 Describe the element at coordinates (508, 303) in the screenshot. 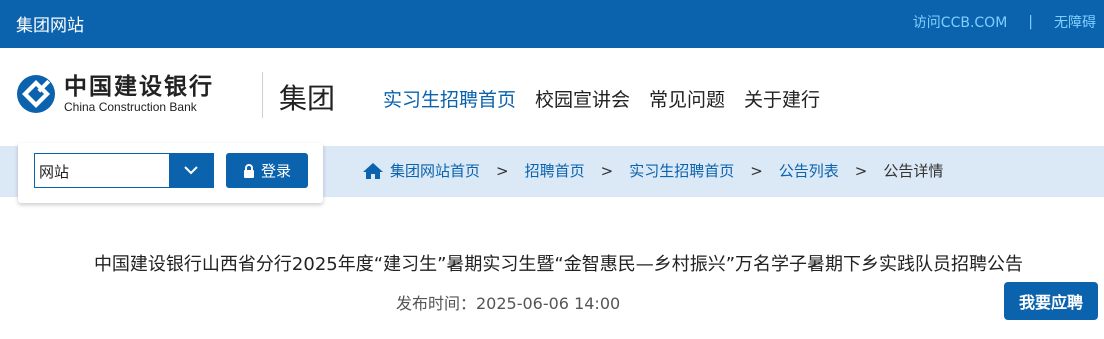

I see `publish-time: 发布时间：2025-06-06 14:00` at that location.